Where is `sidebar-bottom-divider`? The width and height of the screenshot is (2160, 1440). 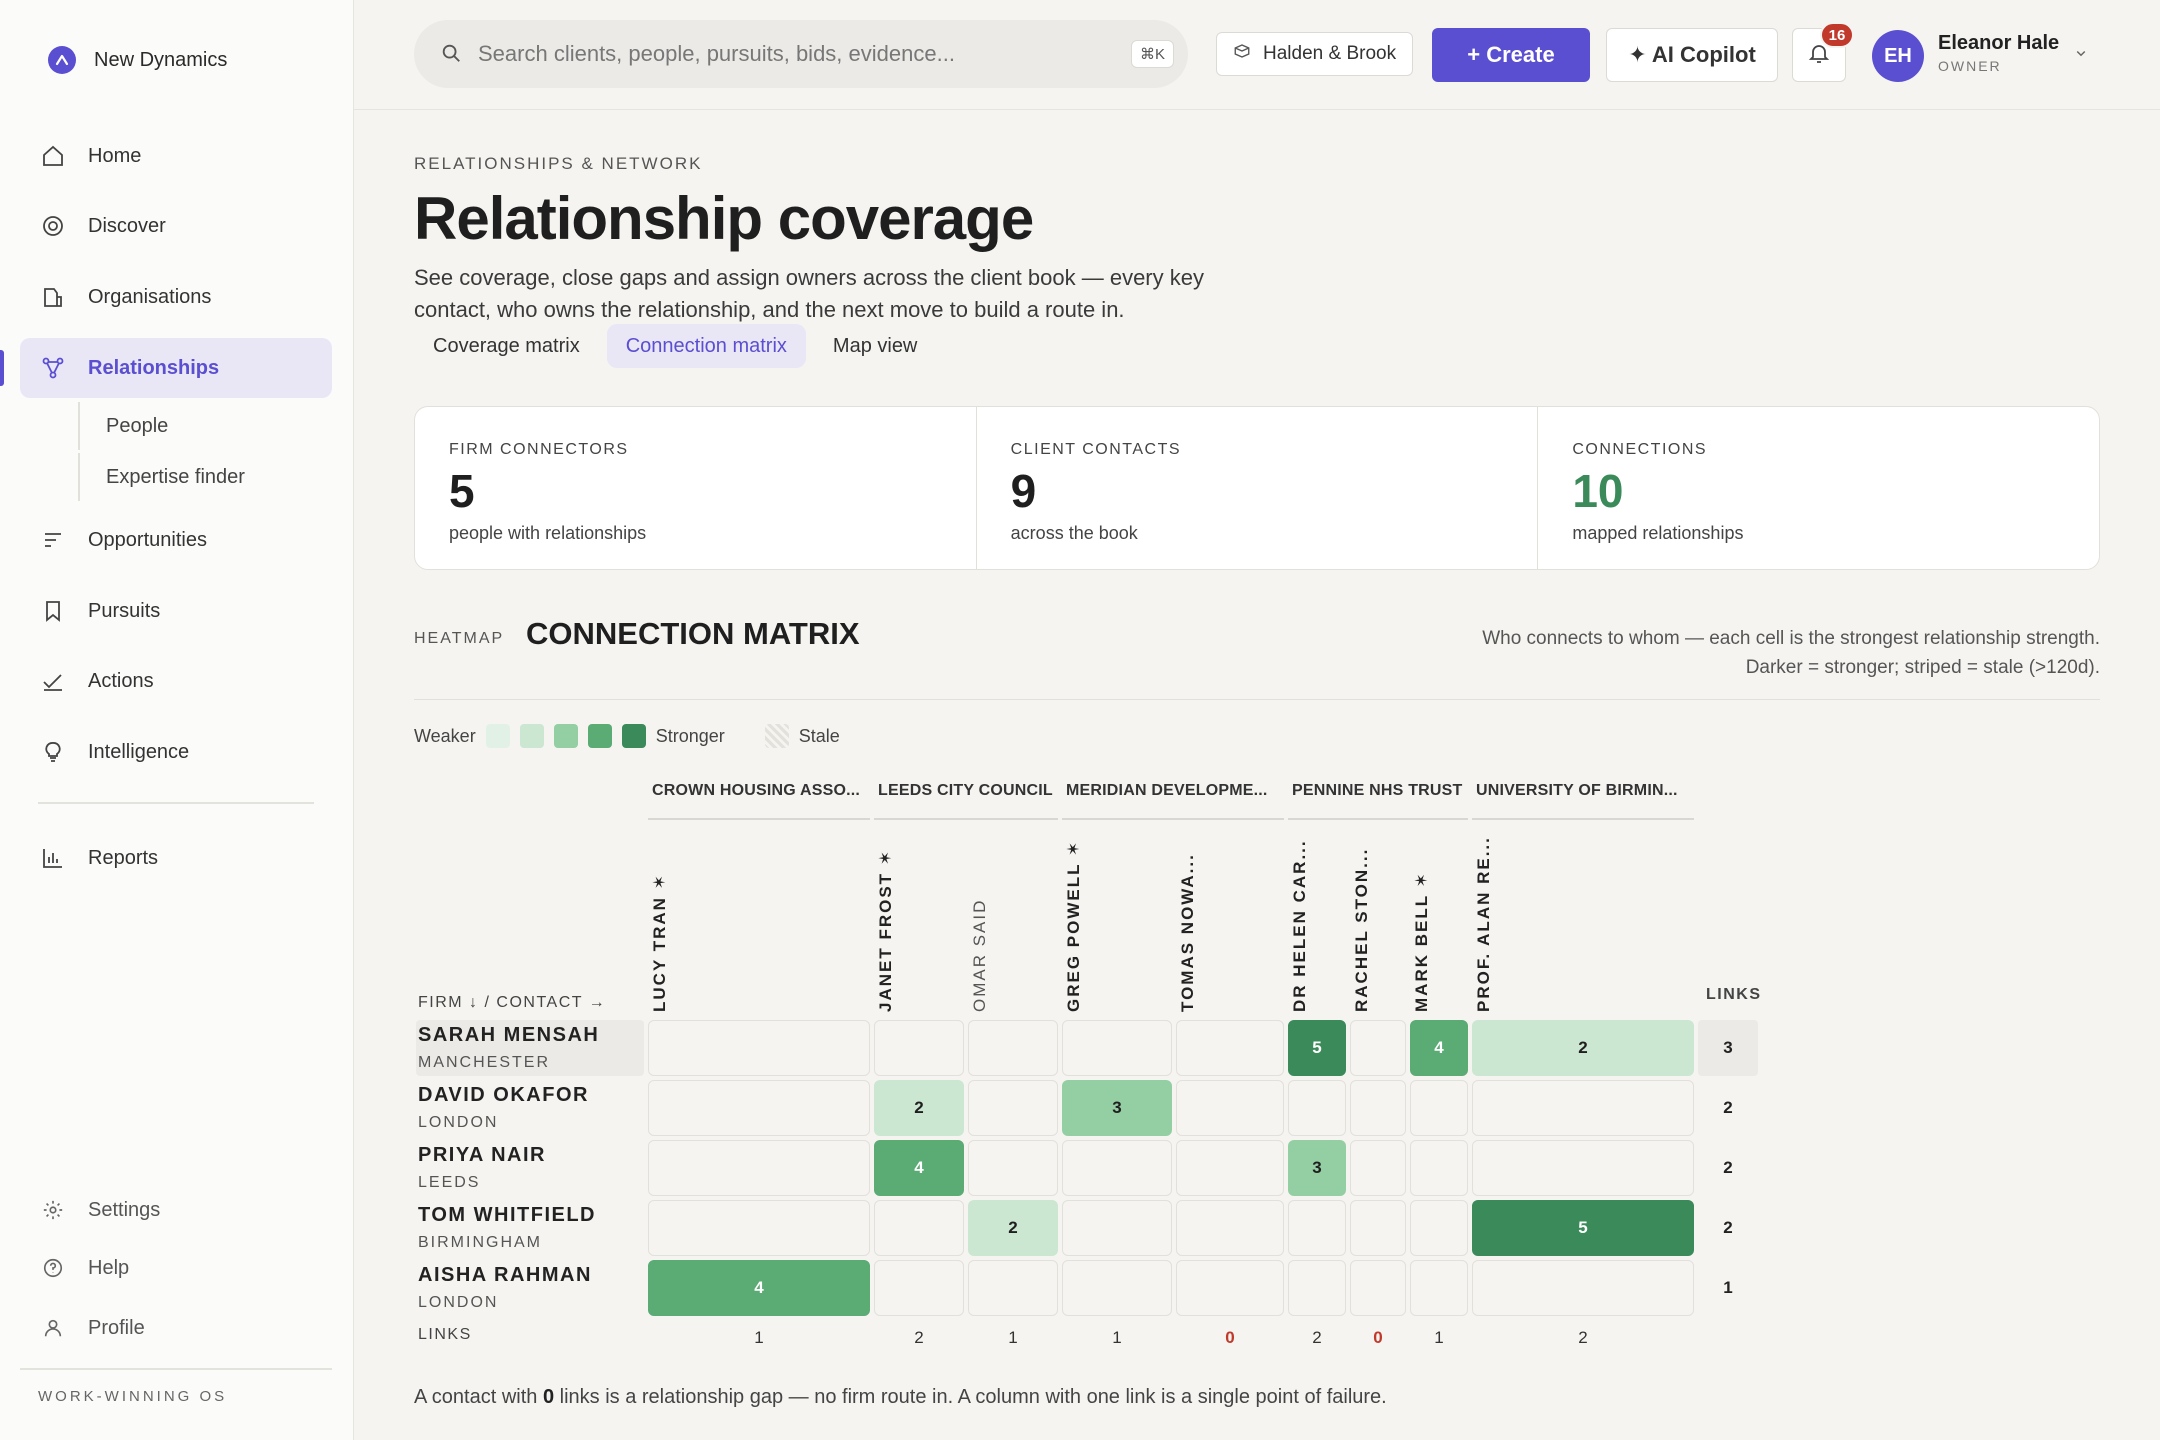 sidebar-bottom-divider is located at coordinates (176, 1369).